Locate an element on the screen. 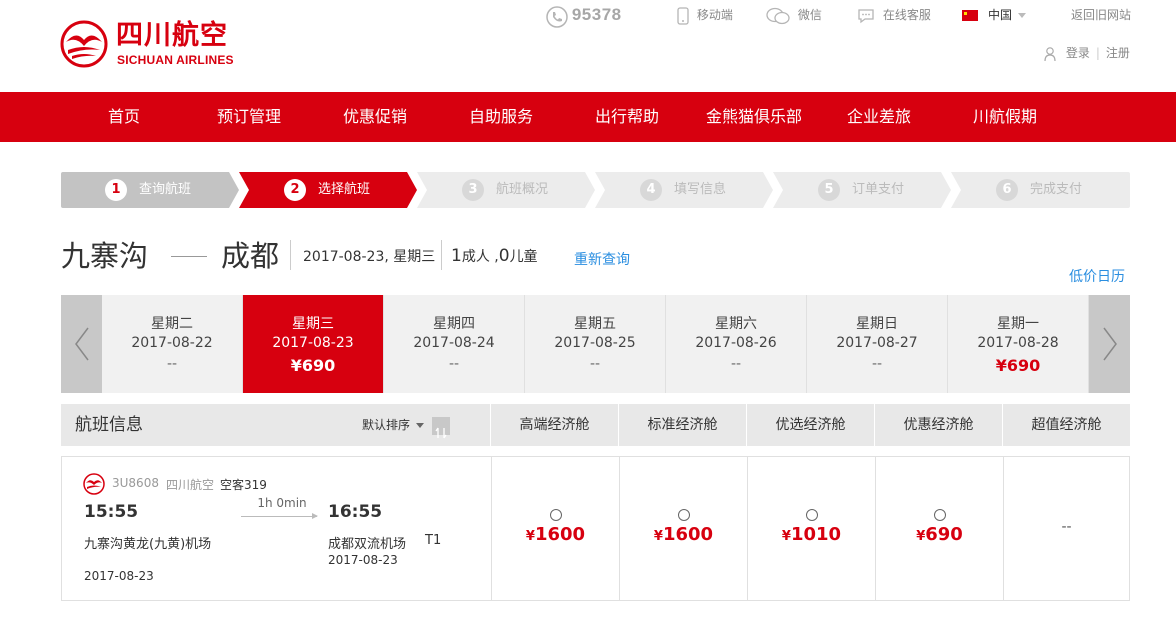 This screenshot has width=1176, height=620. low-price-calendar-link: 低价日历 is located at coordinates (1097, 276).